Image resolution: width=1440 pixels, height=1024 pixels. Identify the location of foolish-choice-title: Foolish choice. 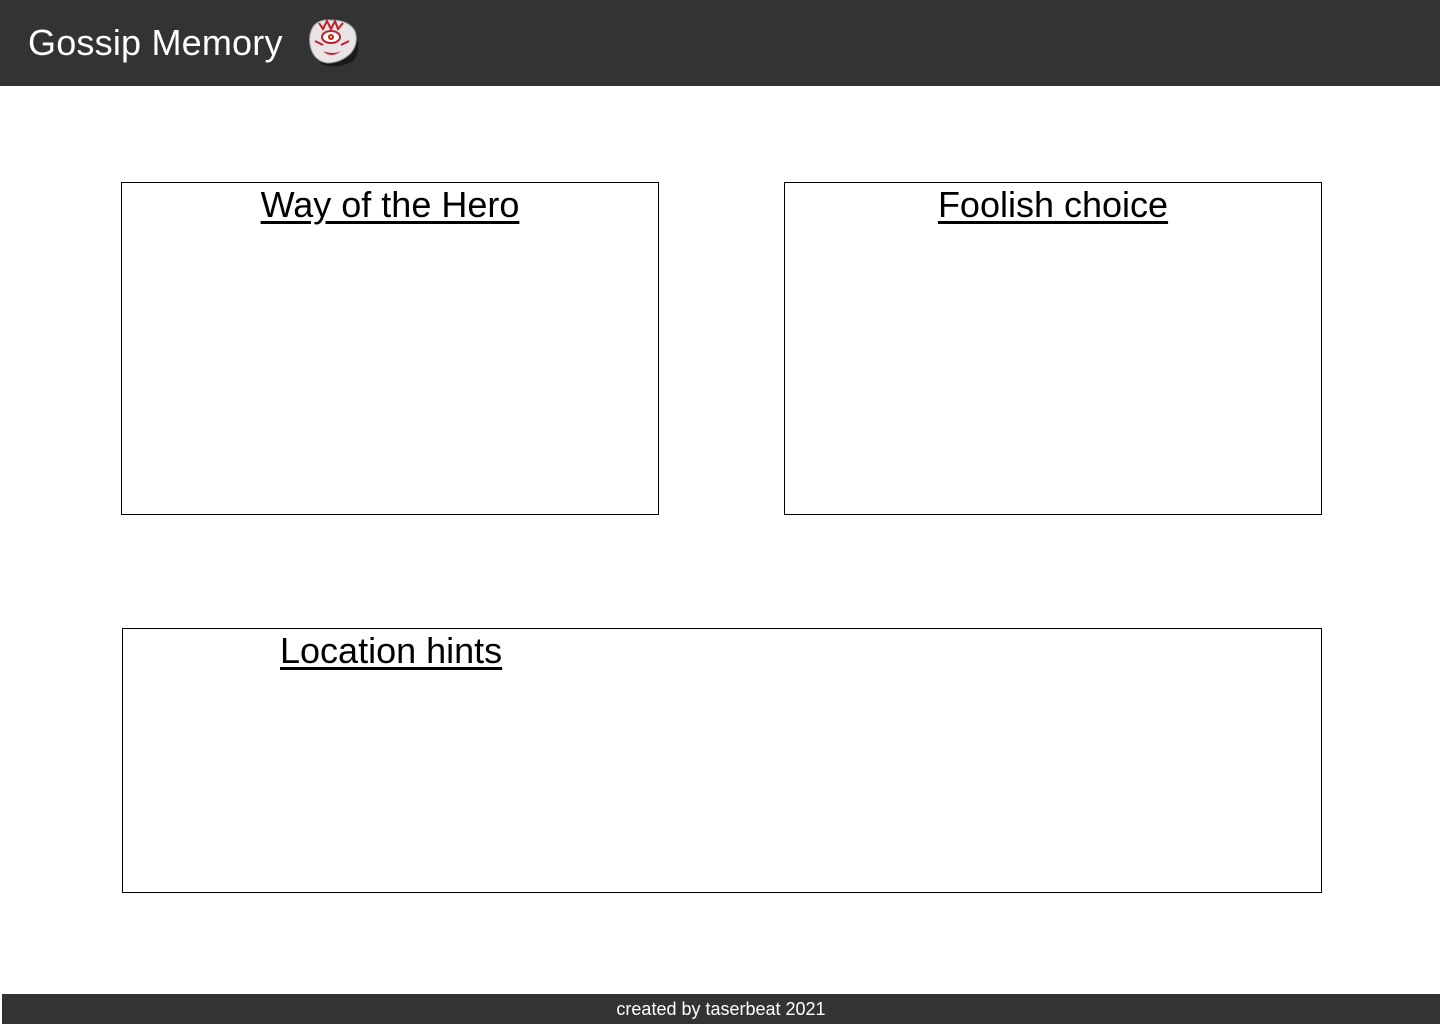
(1053, 204).